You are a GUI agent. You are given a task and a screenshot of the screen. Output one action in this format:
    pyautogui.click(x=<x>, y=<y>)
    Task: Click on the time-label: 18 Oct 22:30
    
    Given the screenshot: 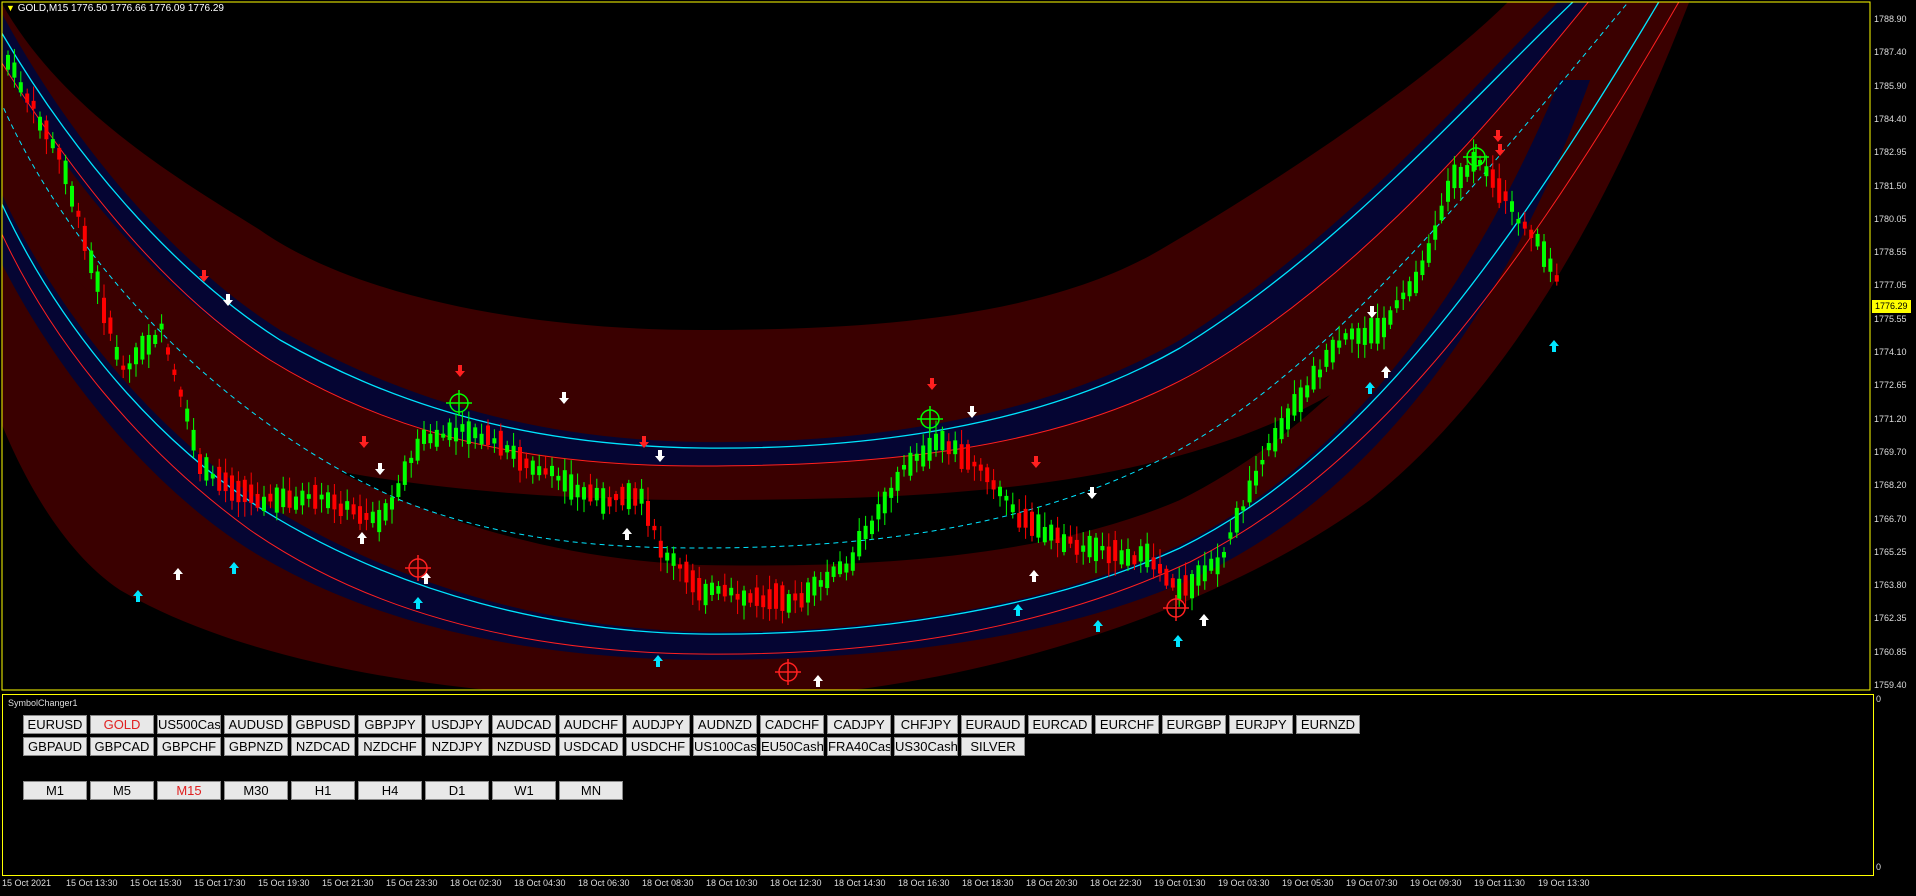 What is the action you would take?
    pyautogui.click(x=1116, y=883)
    